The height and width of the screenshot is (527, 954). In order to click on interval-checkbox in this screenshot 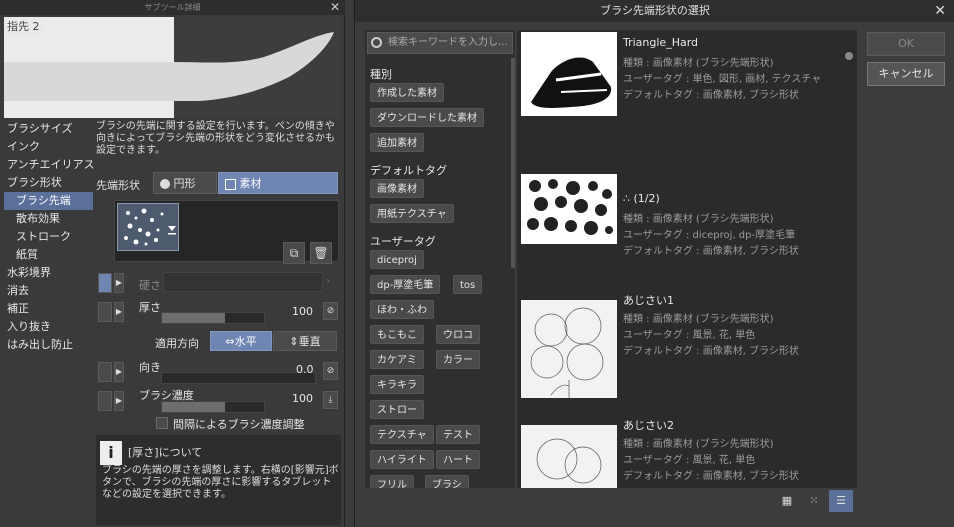, I will do `click(162, 423)`.